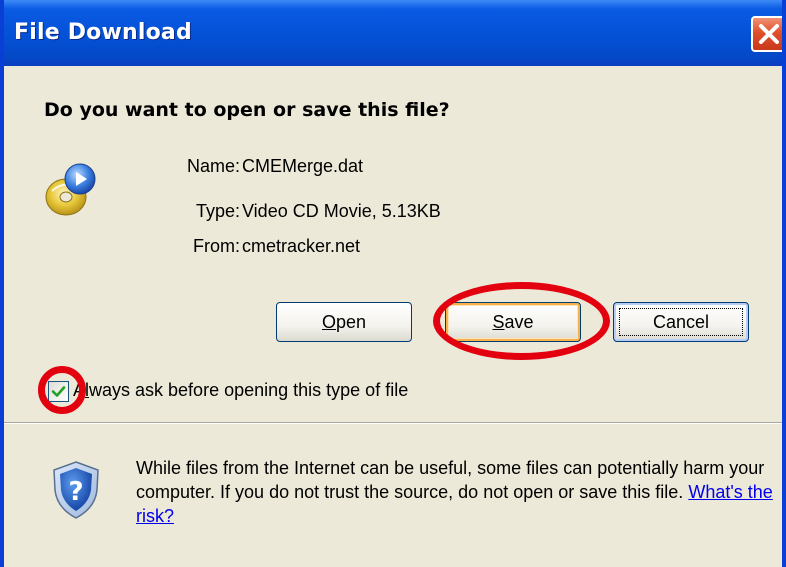  I want to click on file-source-label: From:, so click(216, 246).